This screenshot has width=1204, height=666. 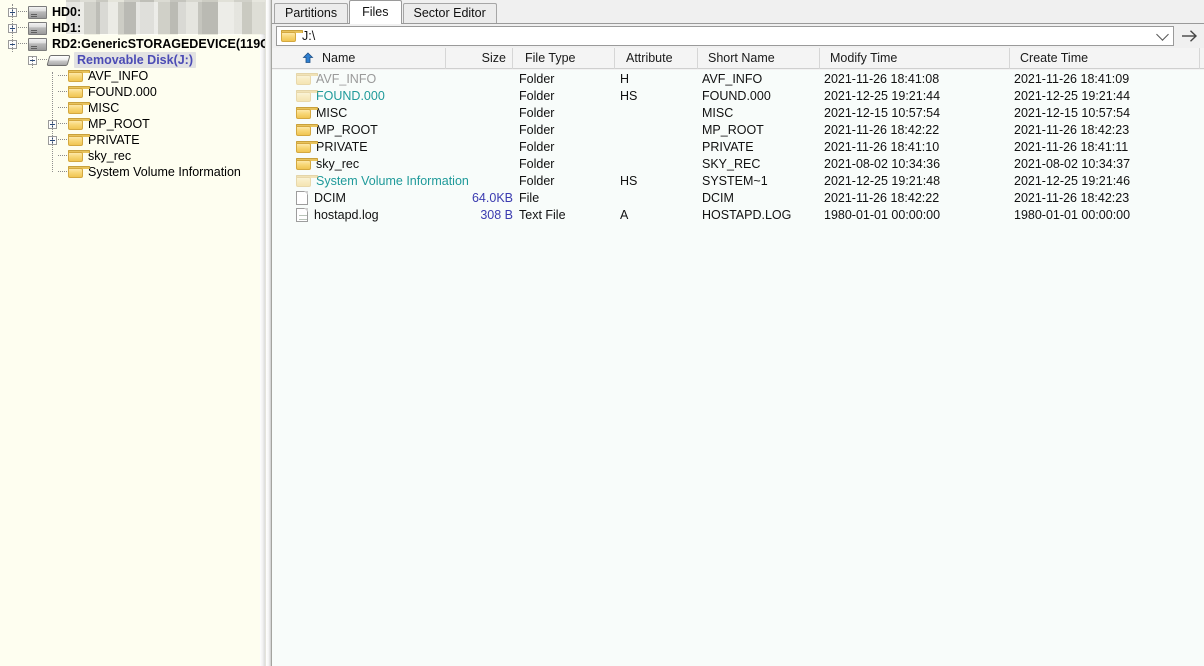 I want to click on column-header-create: Create Time, so click(x=1107, y=58).